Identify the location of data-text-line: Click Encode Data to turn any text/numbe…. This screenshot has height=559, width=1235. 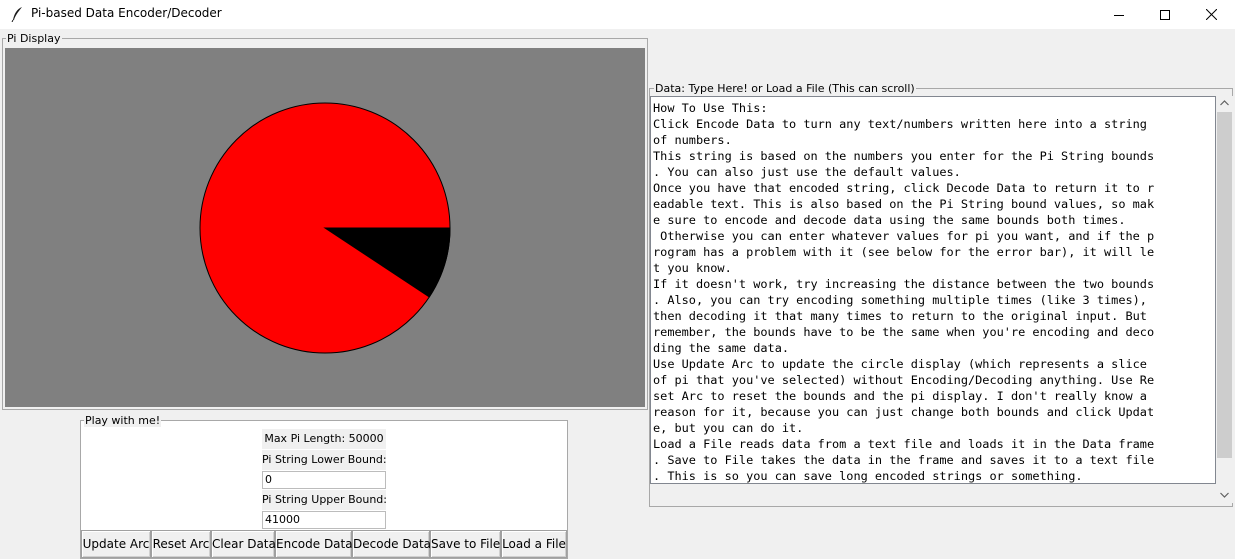
(900, 124).